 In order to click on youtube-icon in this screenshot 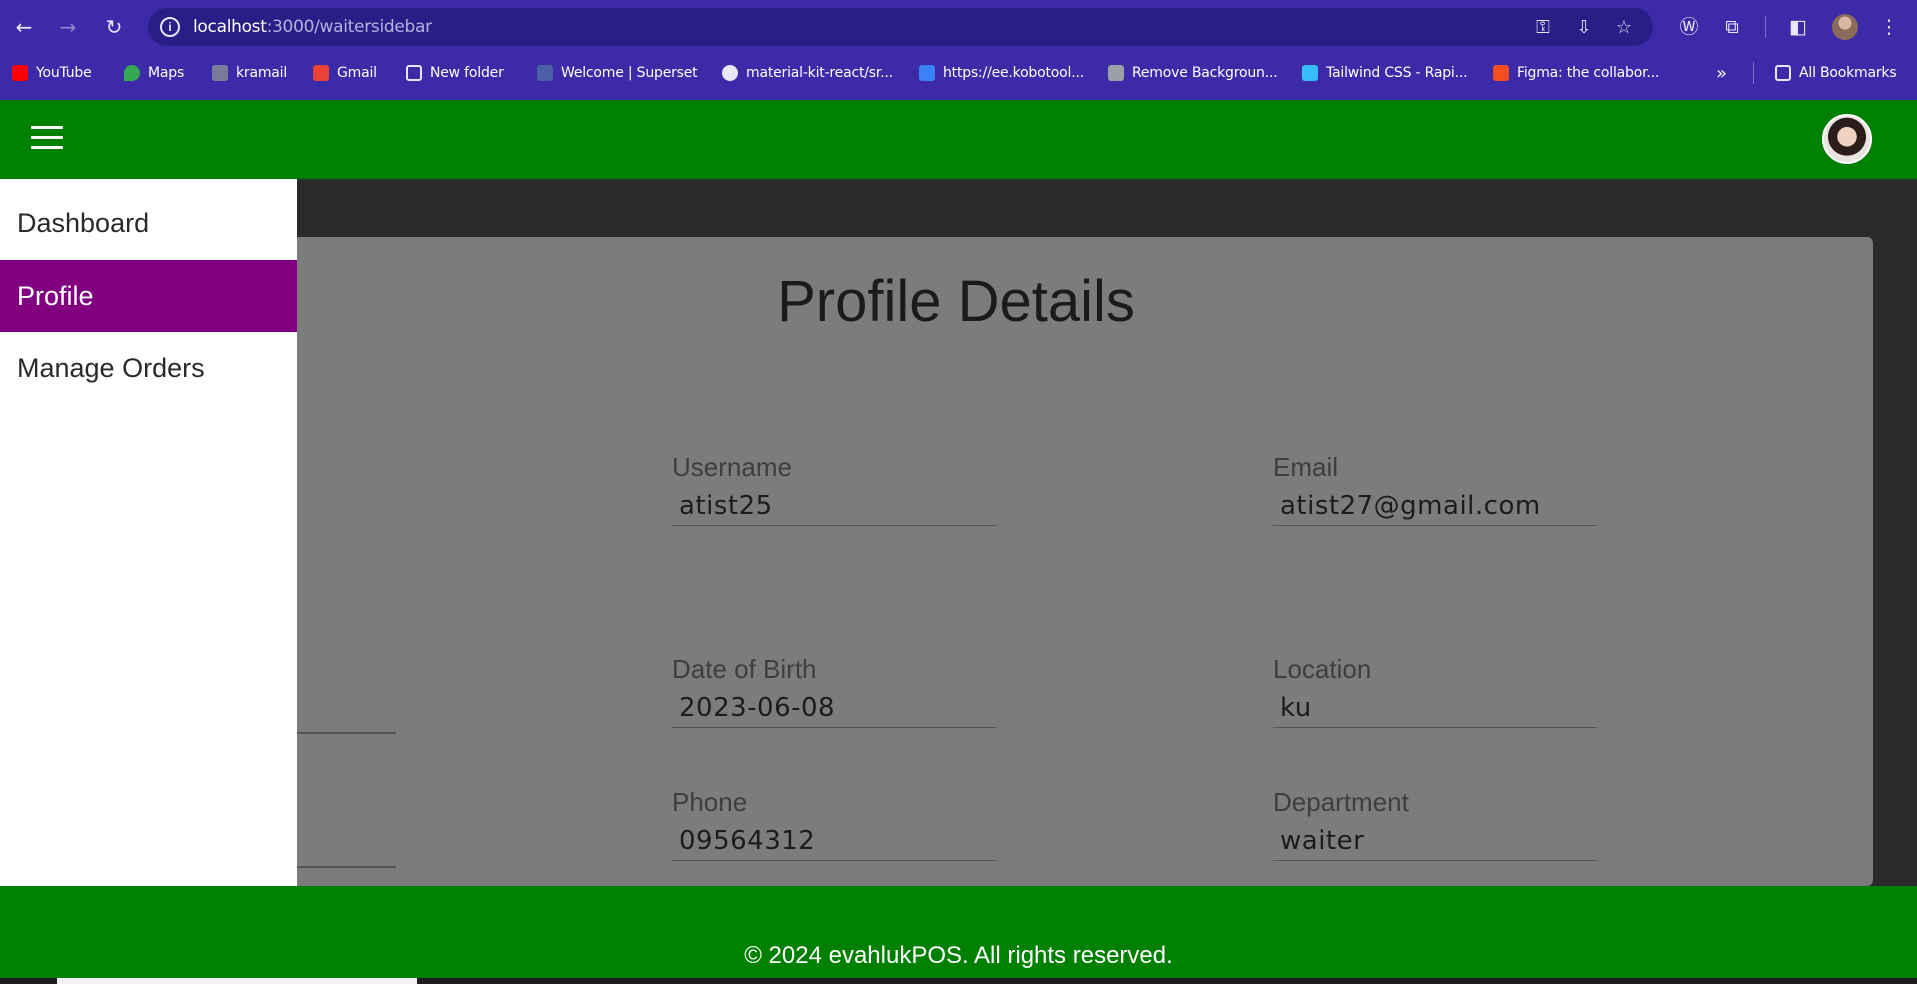, I will do `click(20, 73)`.